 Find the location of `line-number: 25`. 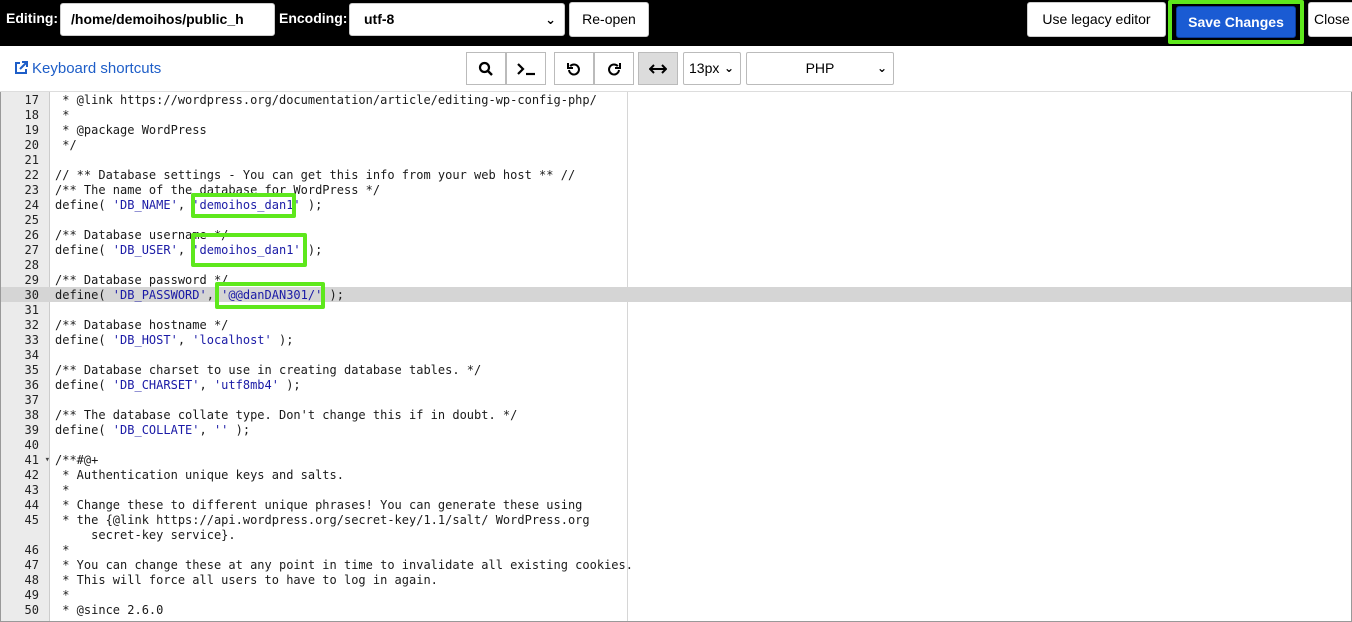

line-number: 25 is located at coordinates (31, 220).